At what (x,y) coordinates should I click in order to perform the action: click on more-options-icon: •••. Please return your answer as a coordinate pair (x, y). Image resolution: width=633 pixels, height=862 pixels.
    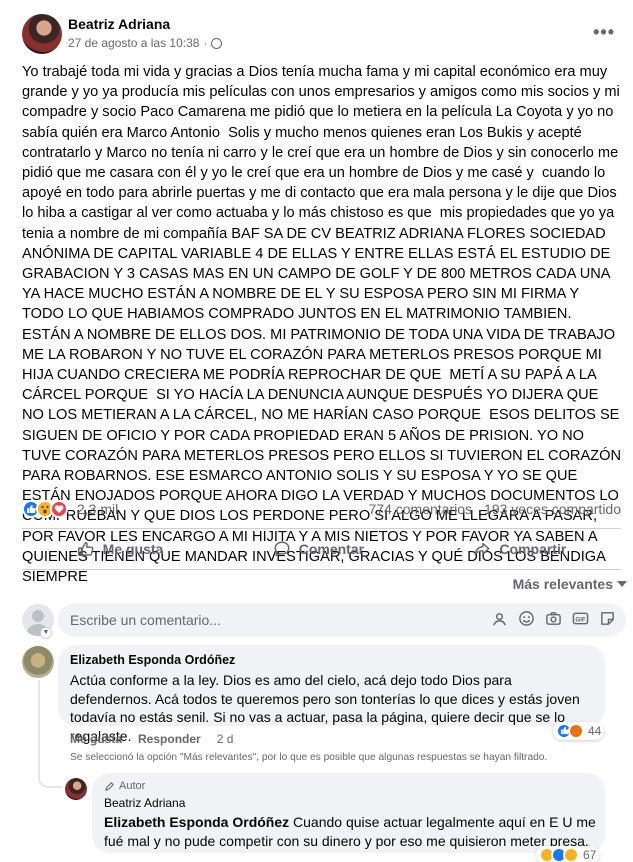
    Looking at the image, I should click on (604, 32).